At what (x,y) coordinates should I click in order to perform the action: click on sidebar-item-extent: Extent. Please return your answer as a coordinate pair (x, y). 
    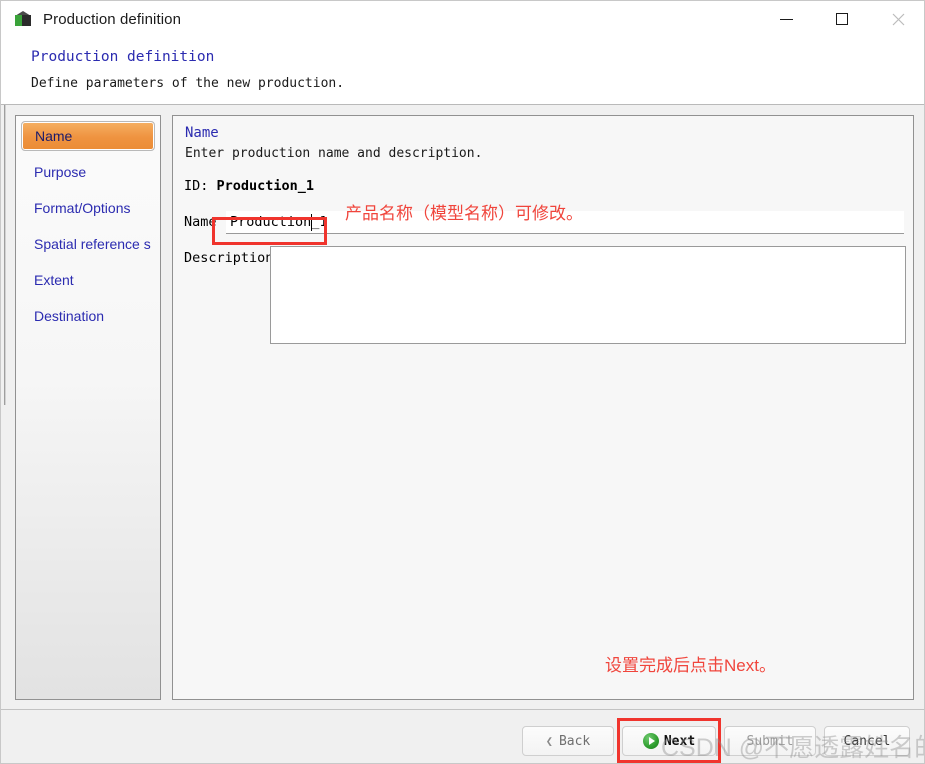
    Looking at the image, I should click on (88, 280).